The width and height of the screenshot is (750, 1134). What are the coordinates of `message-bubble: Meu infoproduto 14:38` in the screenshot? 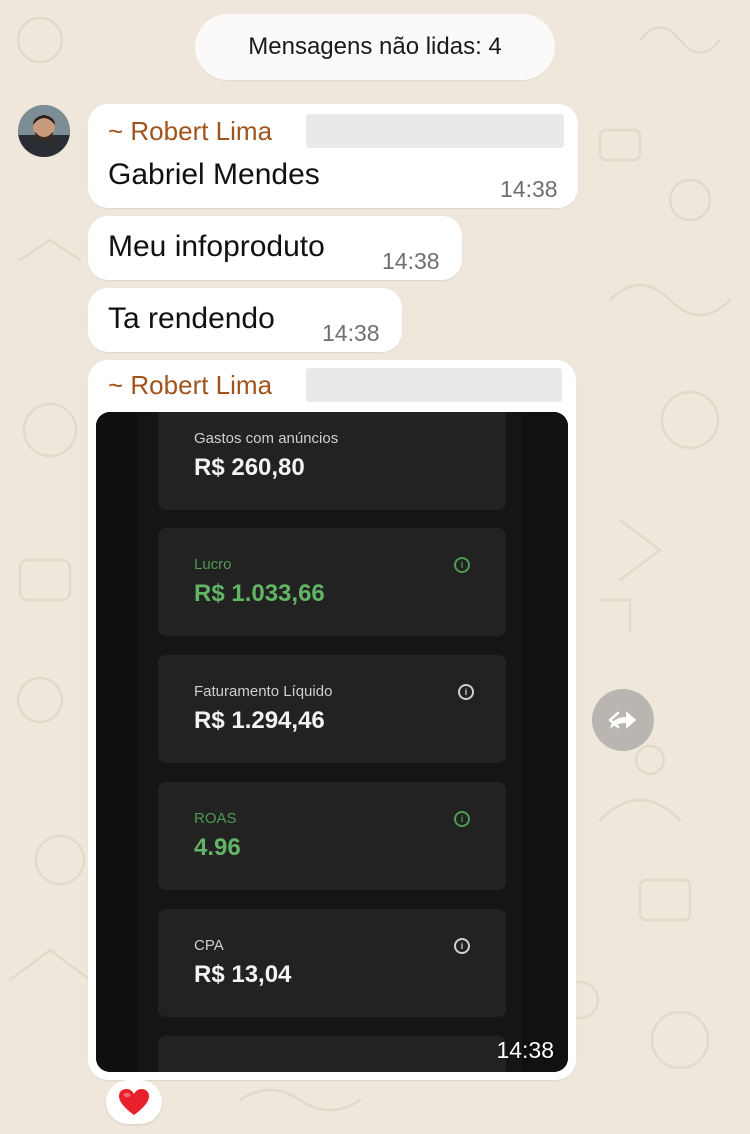 It's located at (275, 248).